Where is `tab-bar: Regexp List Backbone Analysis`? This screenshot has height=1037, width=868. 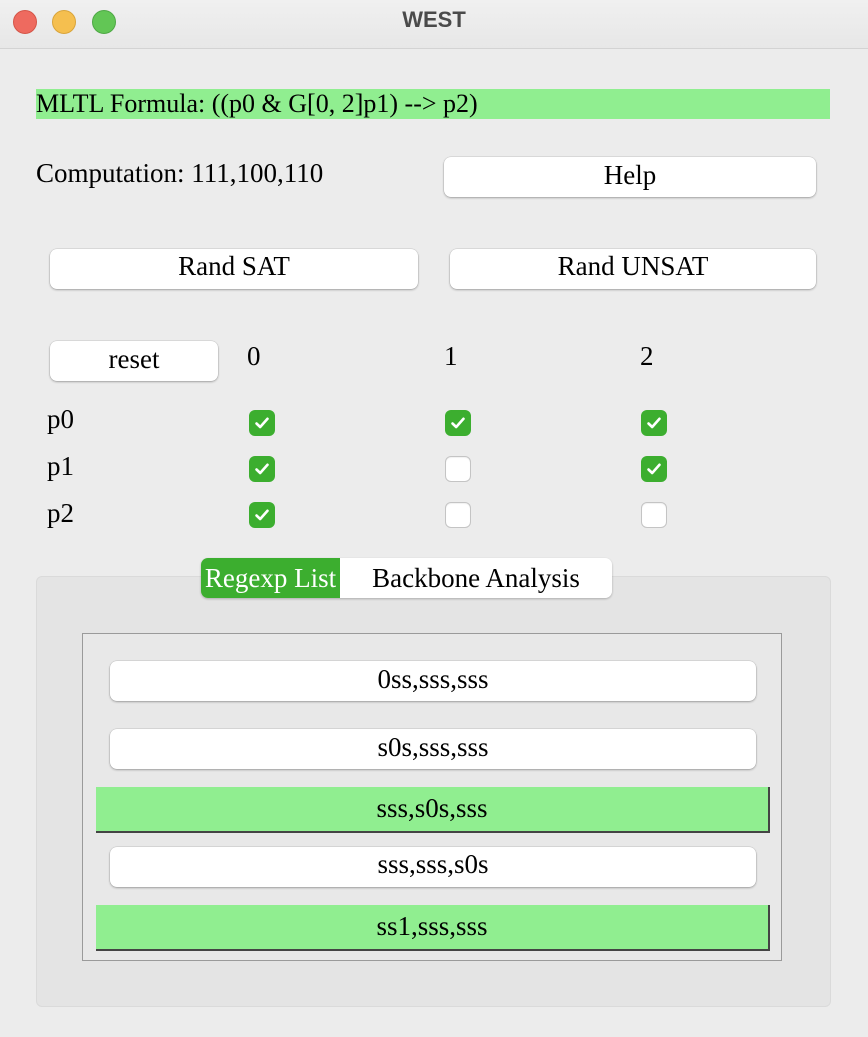 tab-bar: Regexp List Backbone Analysis is located at coordinates (406, 578).